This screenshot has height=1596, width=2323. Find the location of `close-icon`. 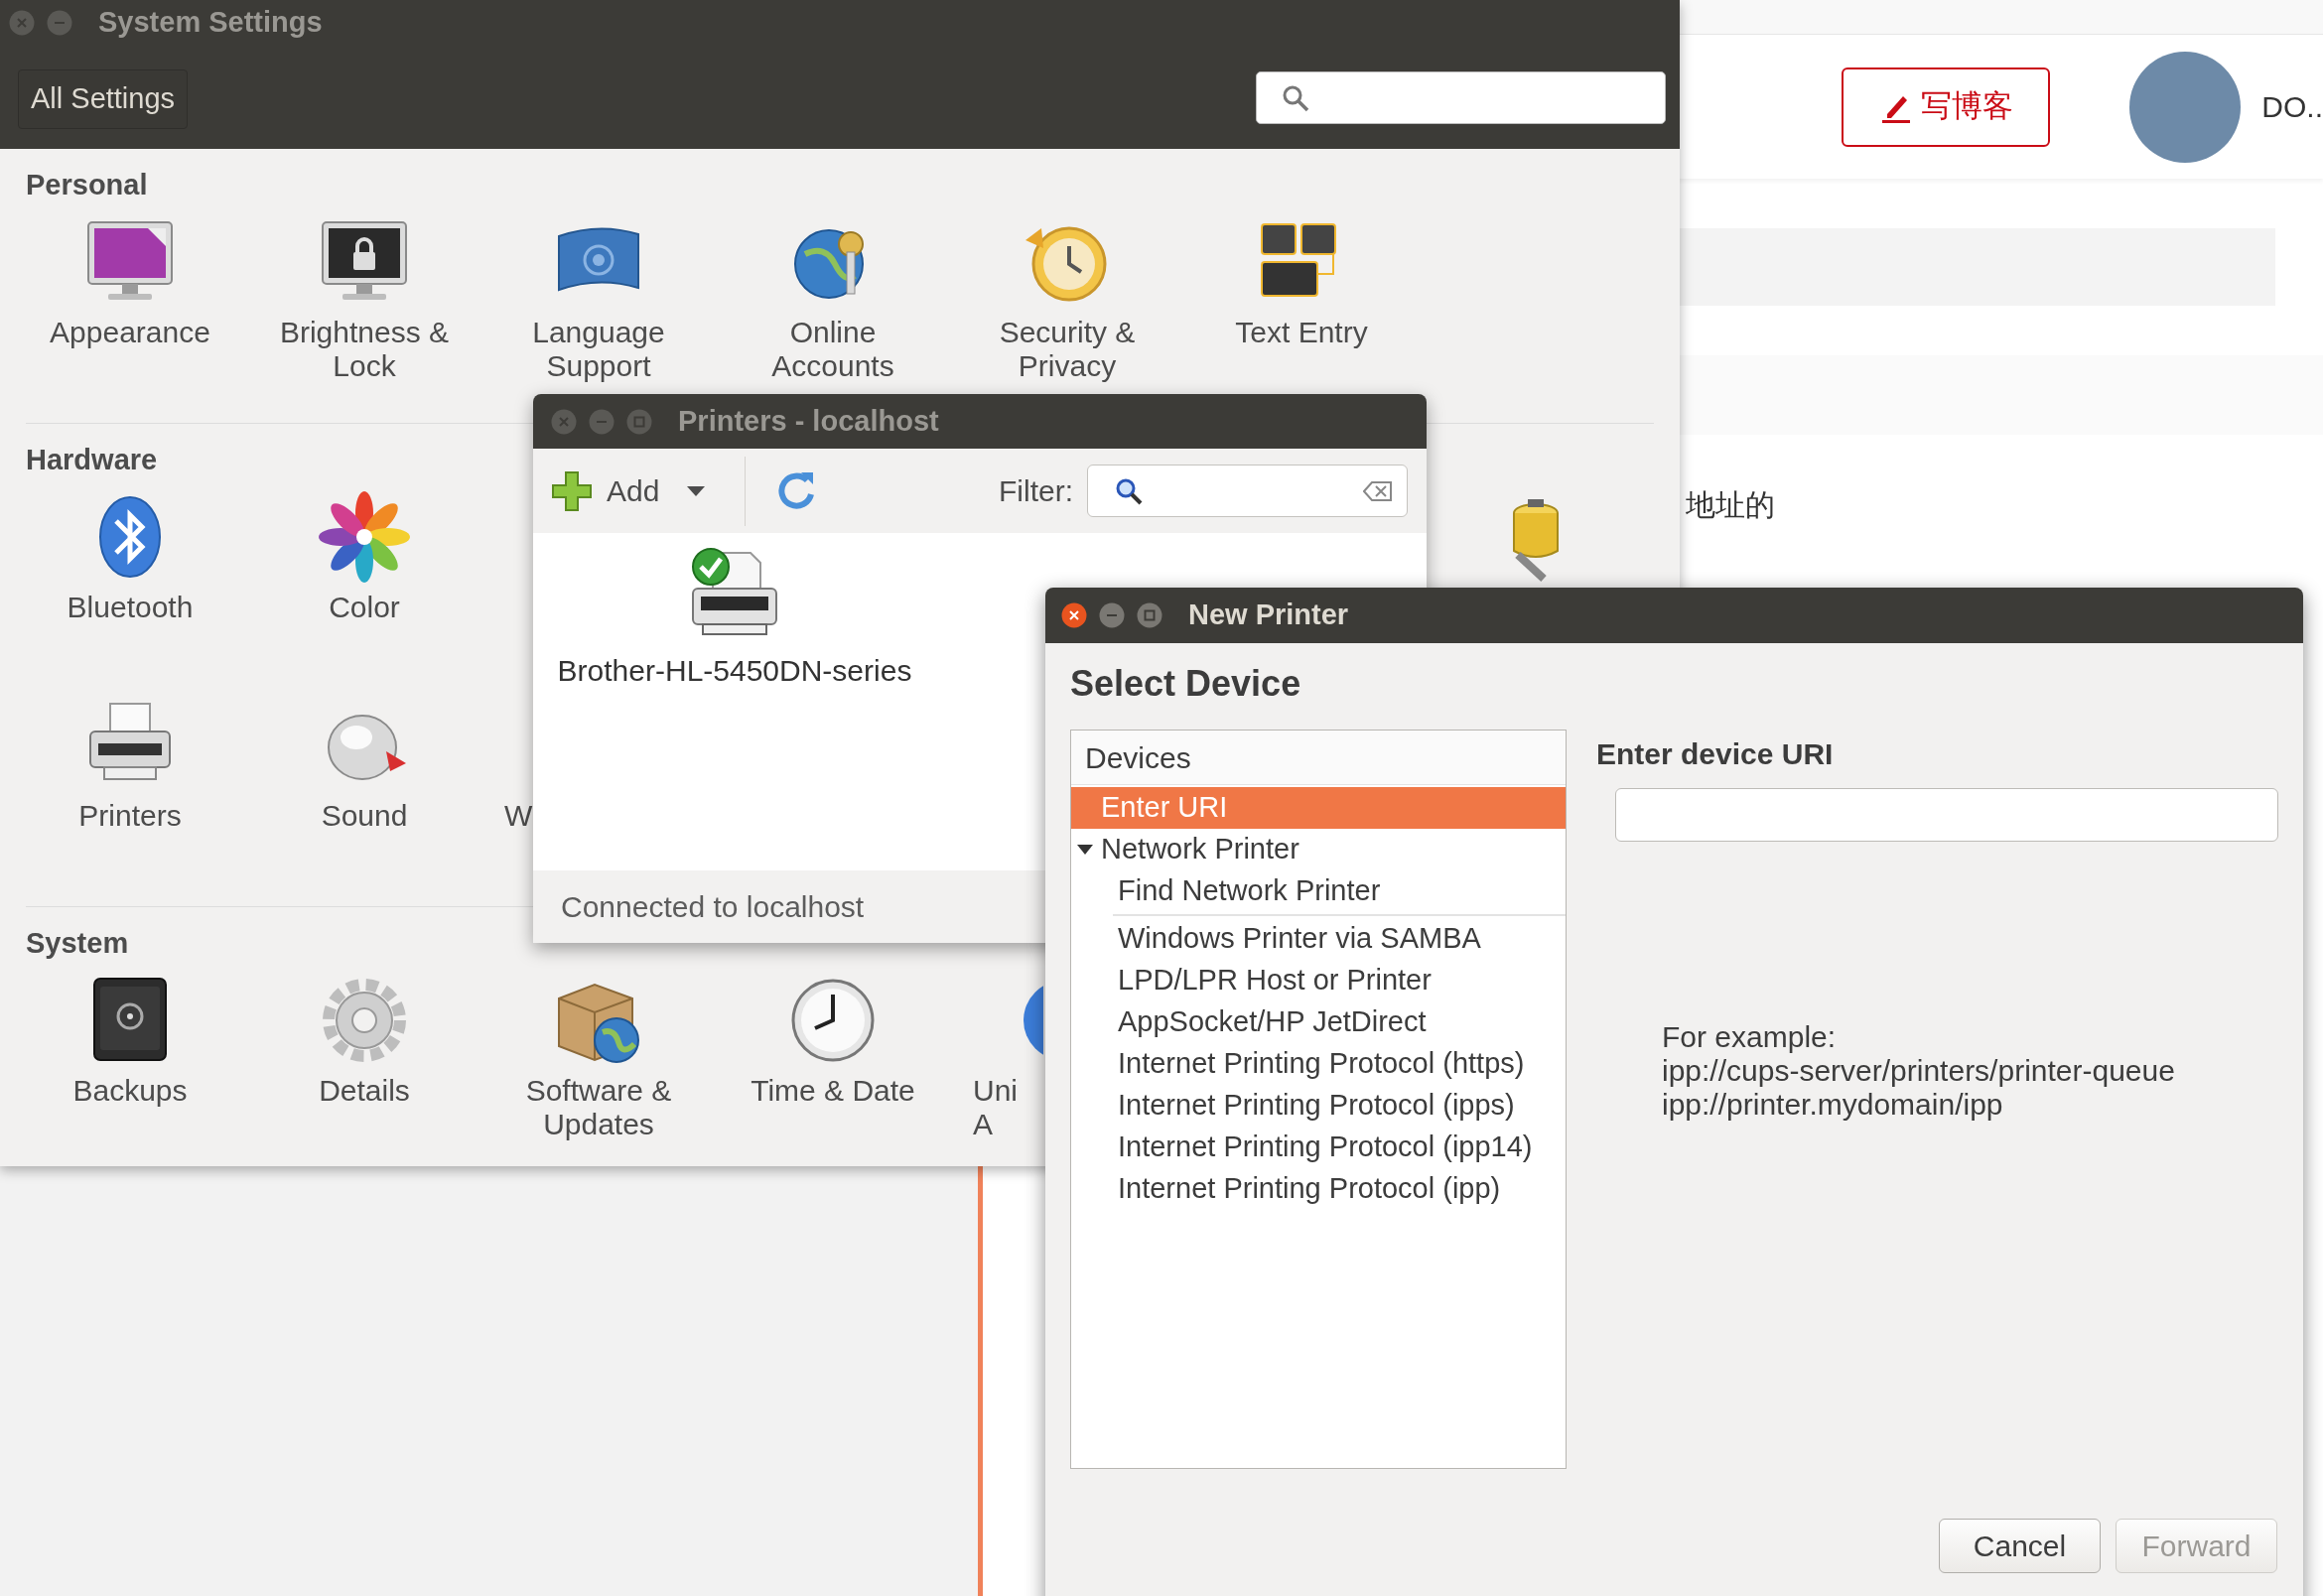

close-icon is located at coordinates (1074, 615).